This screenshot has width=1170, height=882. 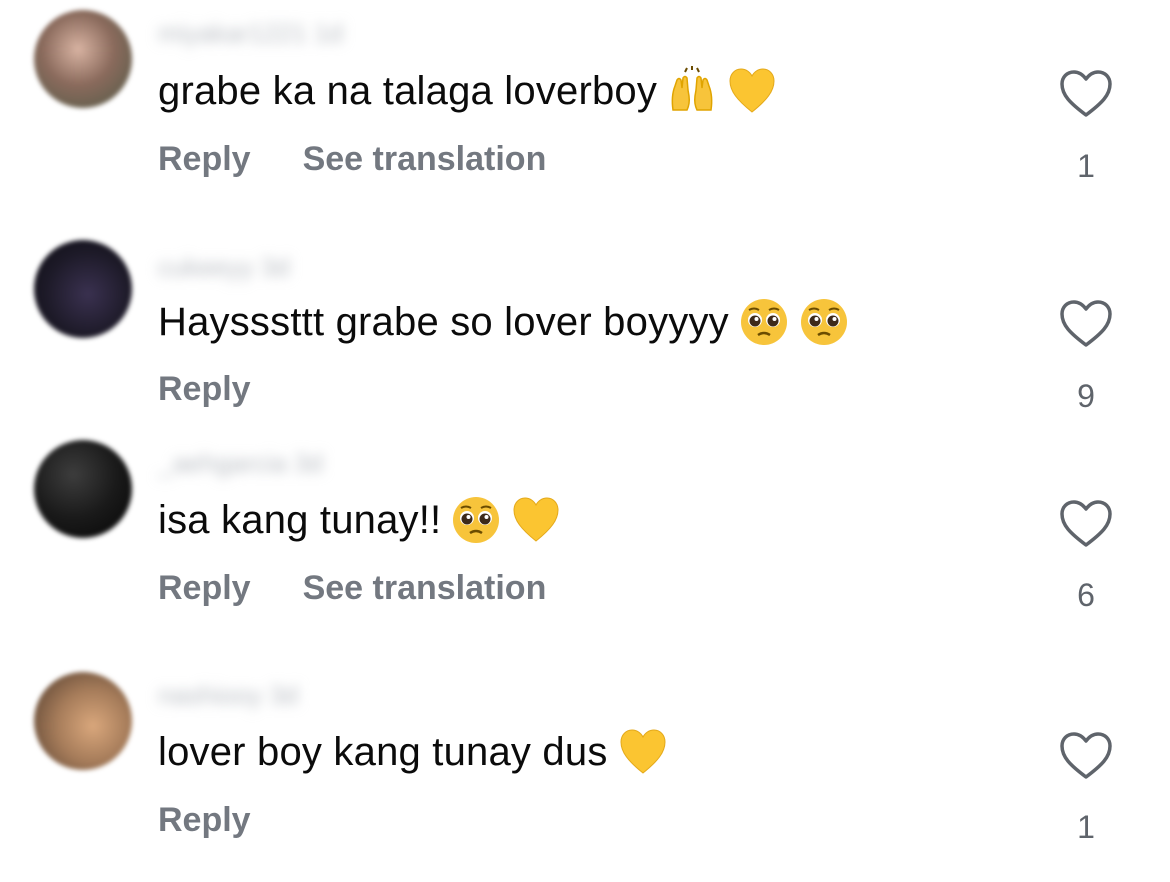 What do you see at coordinates (692, 88) in the screenshot?
I see `raising-hands-icon` at bounding box center [692, 88].